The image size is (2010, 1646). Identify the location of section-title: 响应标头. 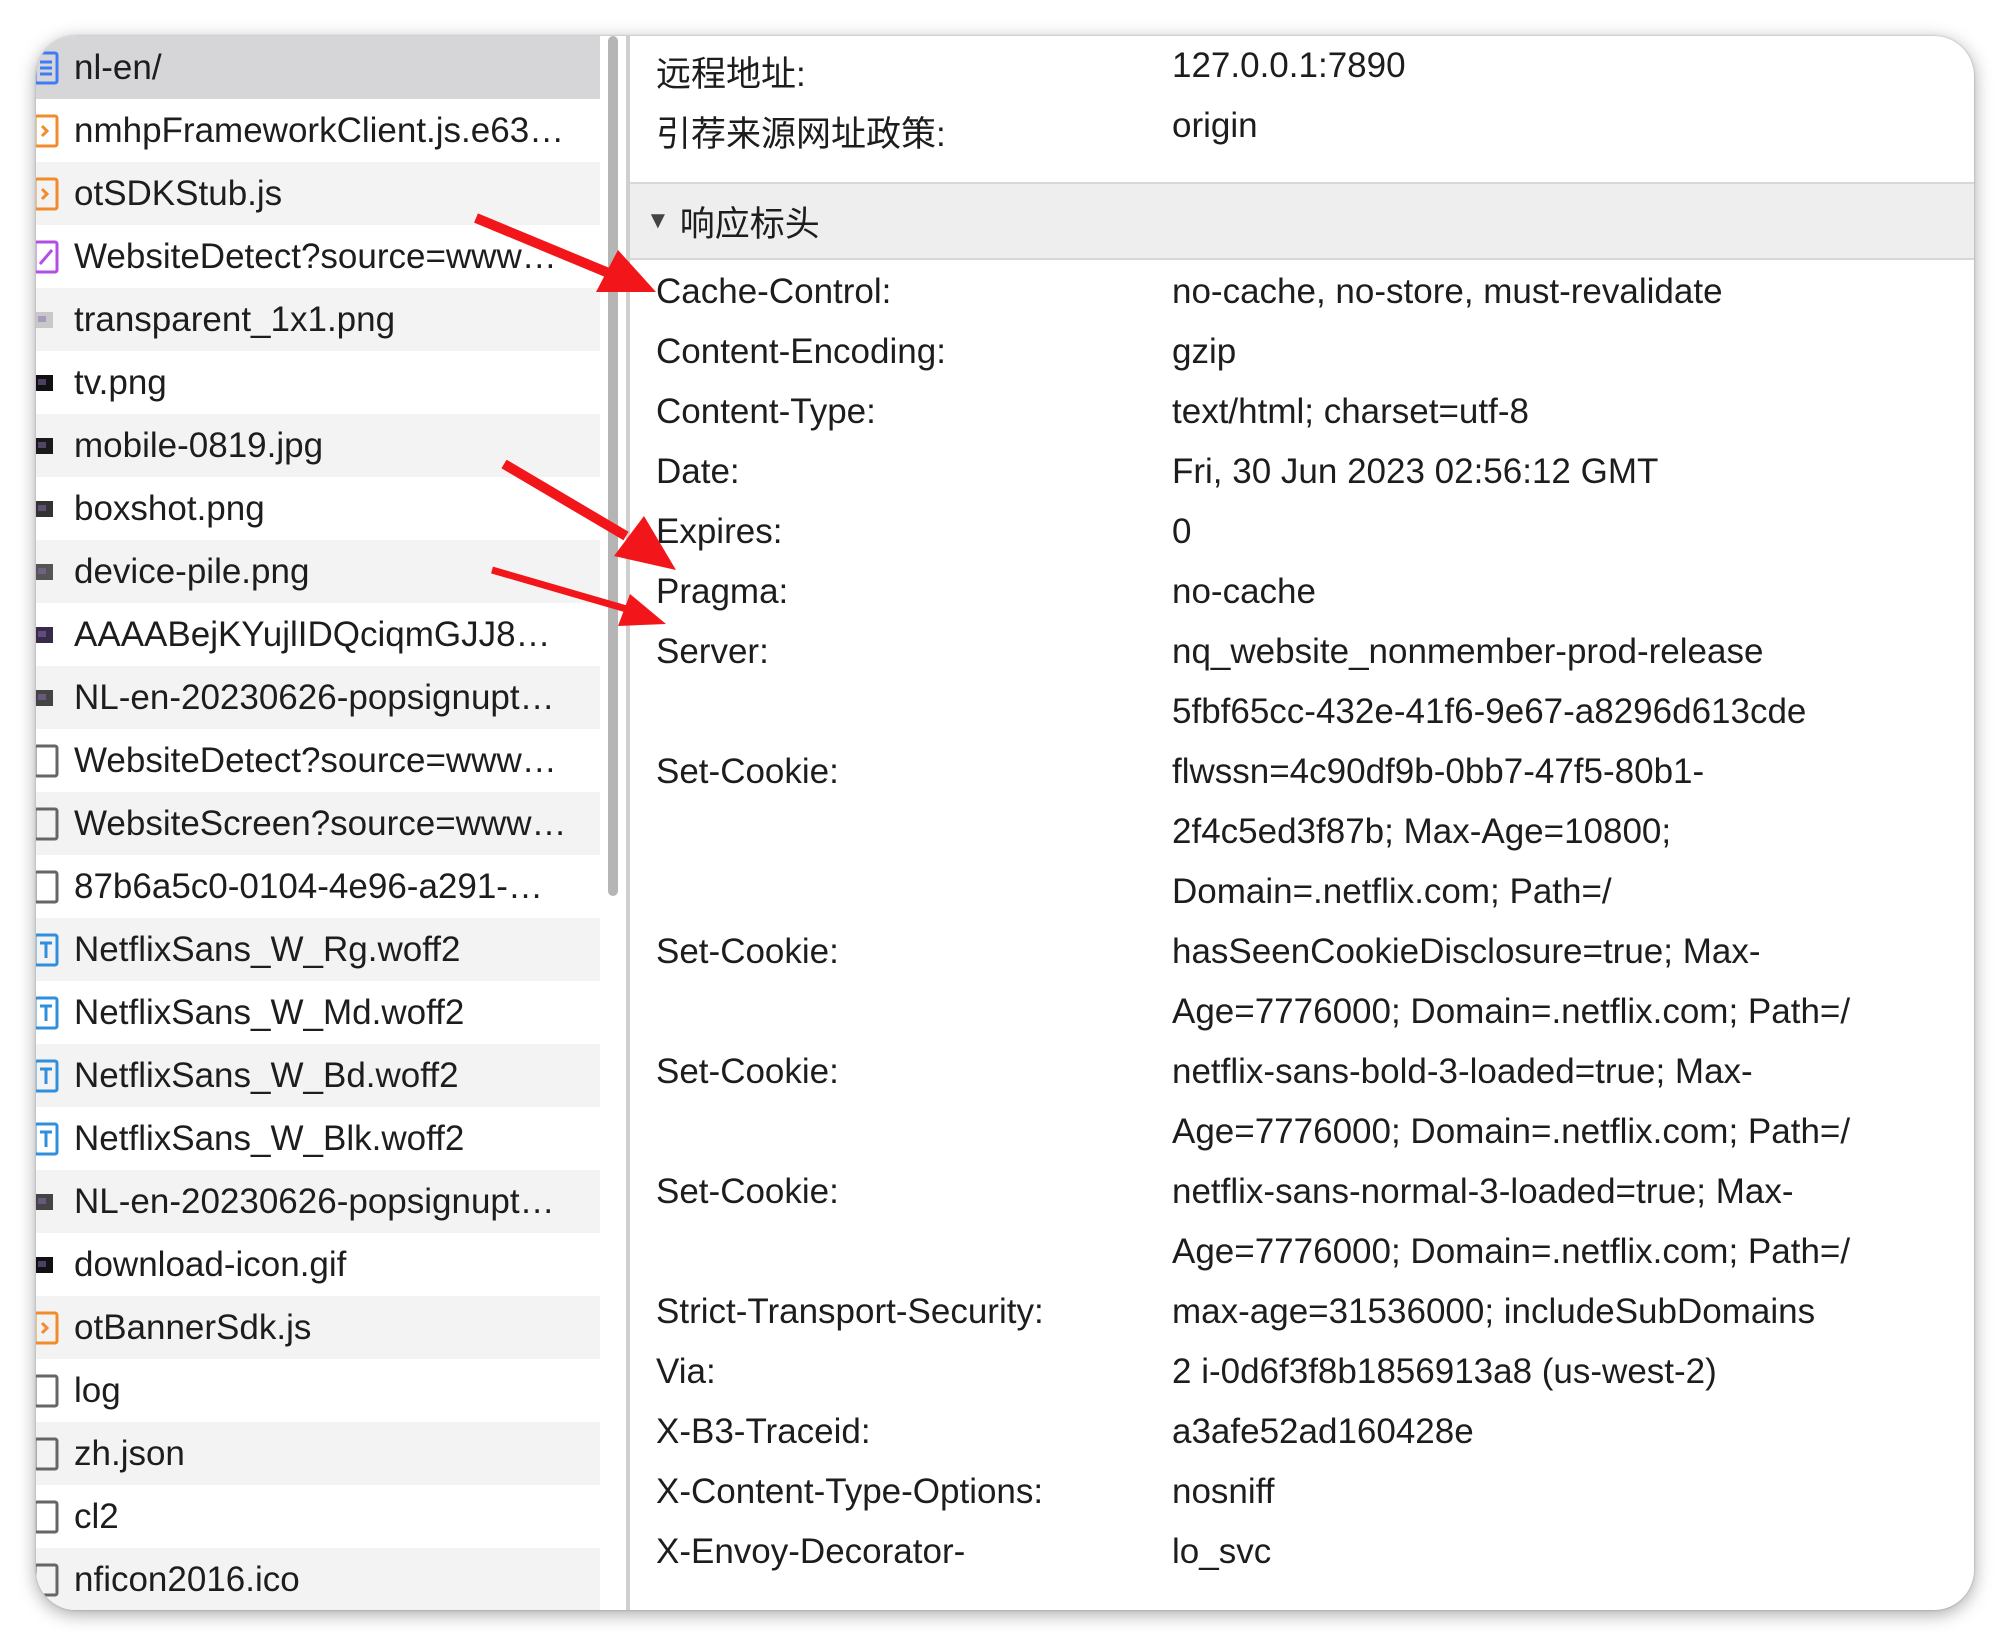
(749, 224).